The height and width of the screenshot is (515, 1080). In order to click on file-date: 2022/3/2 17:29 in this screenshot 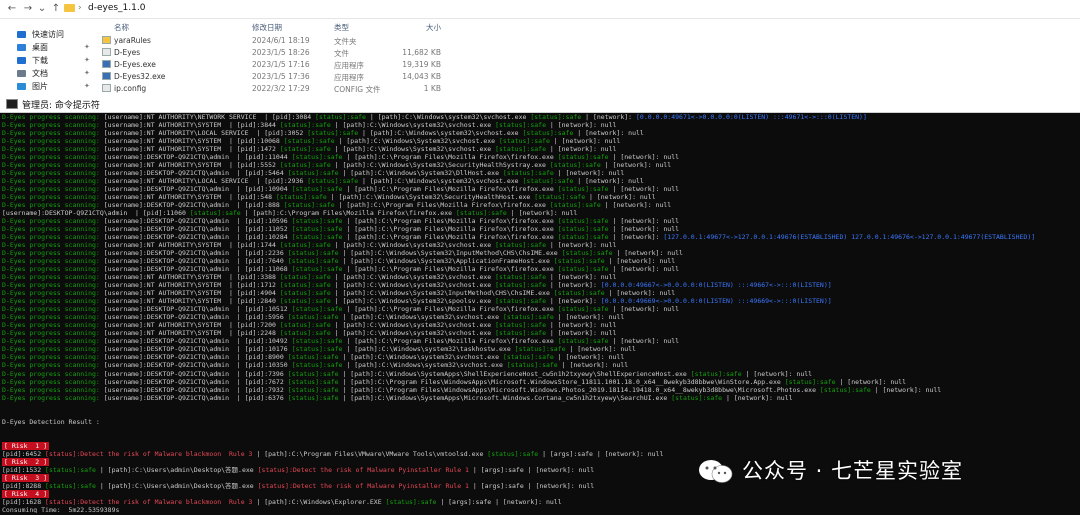, I will do `click(281, 88)`.